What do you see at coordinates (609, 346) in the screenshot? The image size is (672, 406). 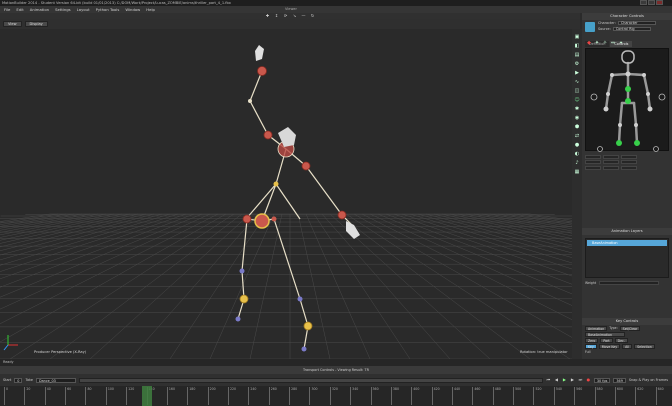 I see `move-key-button: Move Key` at bounding box center [609, 346].